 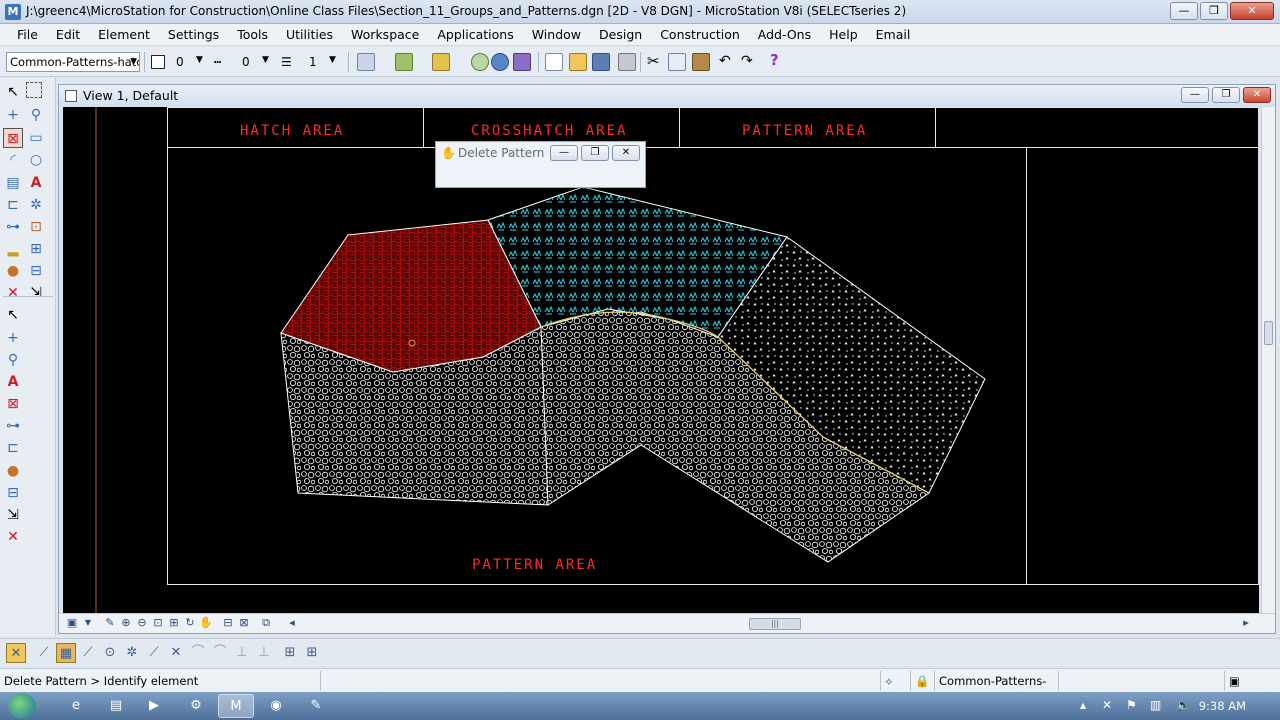 What do you see at coordinates (36, 227) in the screenshot?
I see `trim-icon: ⊡` at bounding box center [36, 227].